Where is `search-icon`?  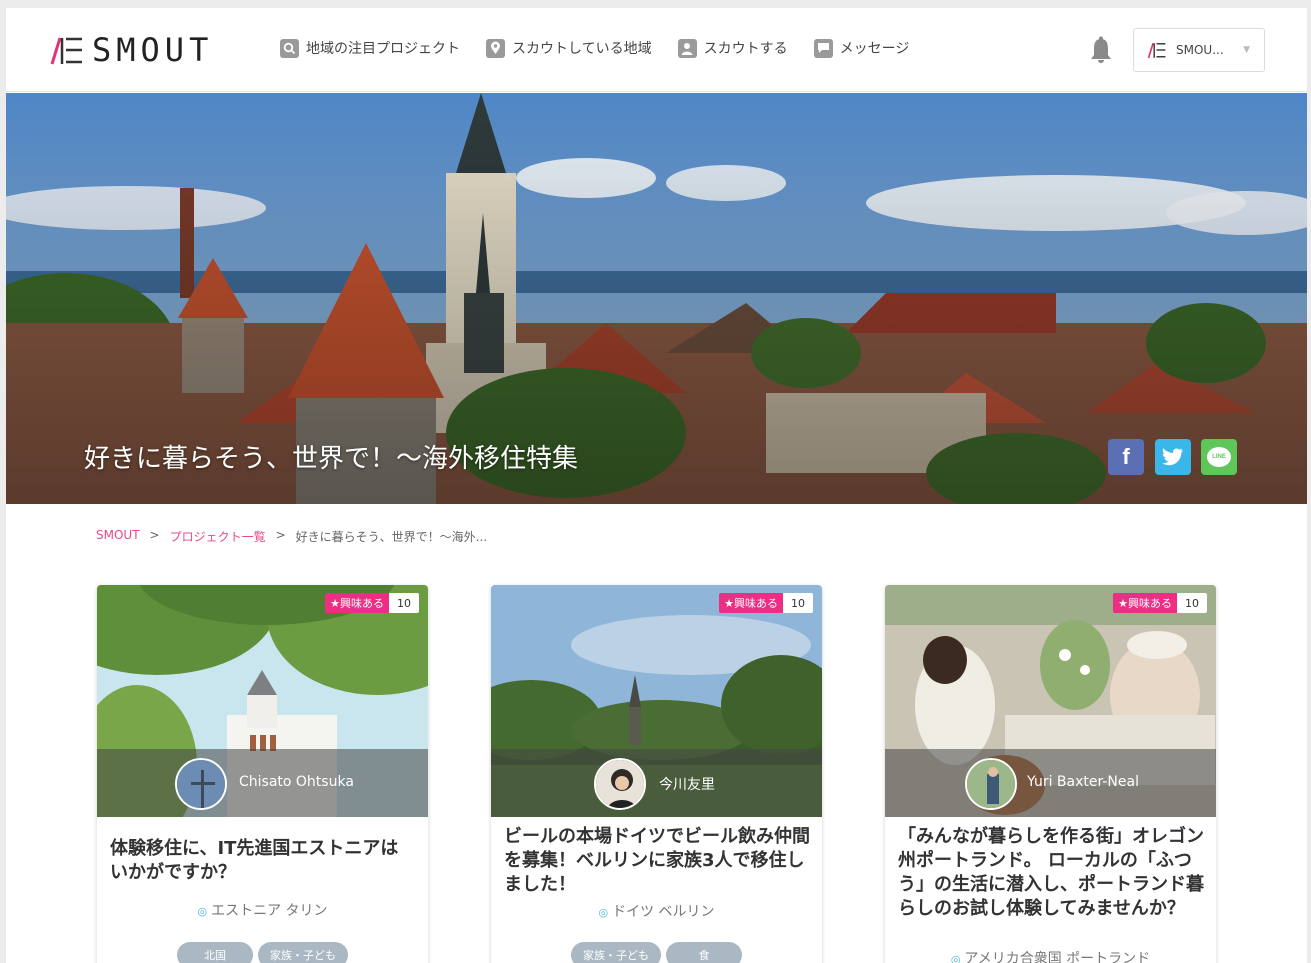
search-icon is located at coordinates (289, 48).